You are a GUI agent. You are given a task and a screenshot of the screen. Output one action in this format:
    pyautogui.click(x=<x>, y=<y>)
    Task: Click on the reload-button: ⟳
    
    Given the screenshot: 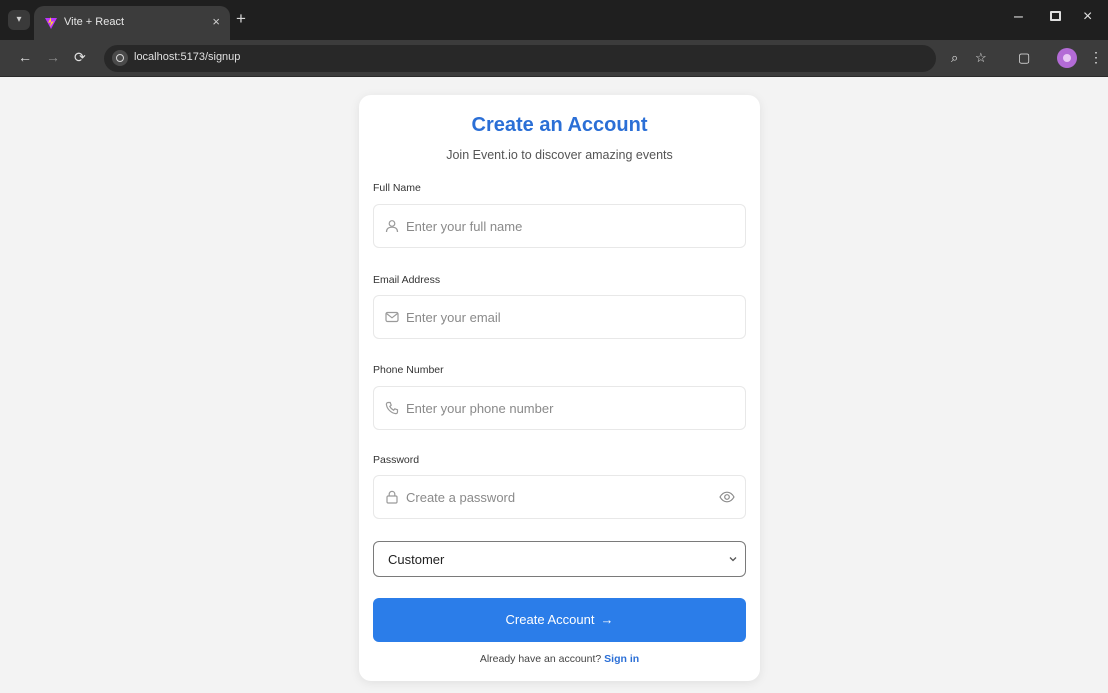 What is the action you would take?
    pyautogui.click(x=80, y=57)
    